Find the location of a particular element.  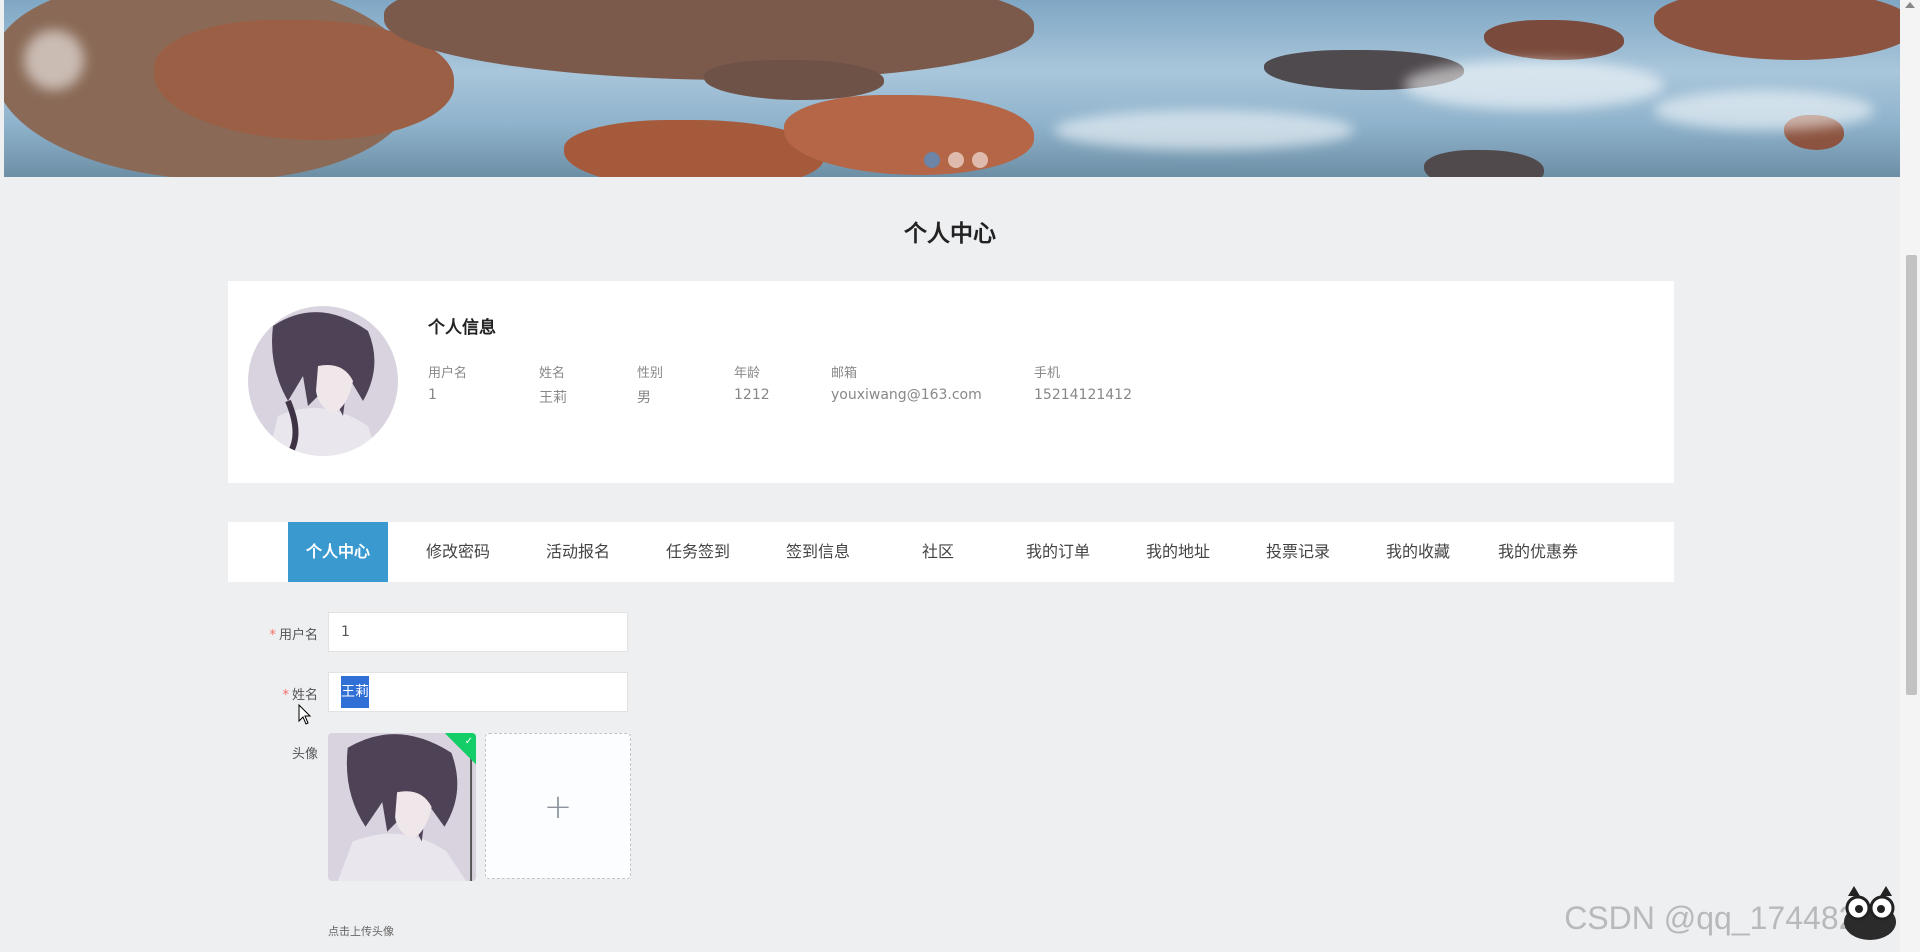

avatar is located at coordinates (323, 381).